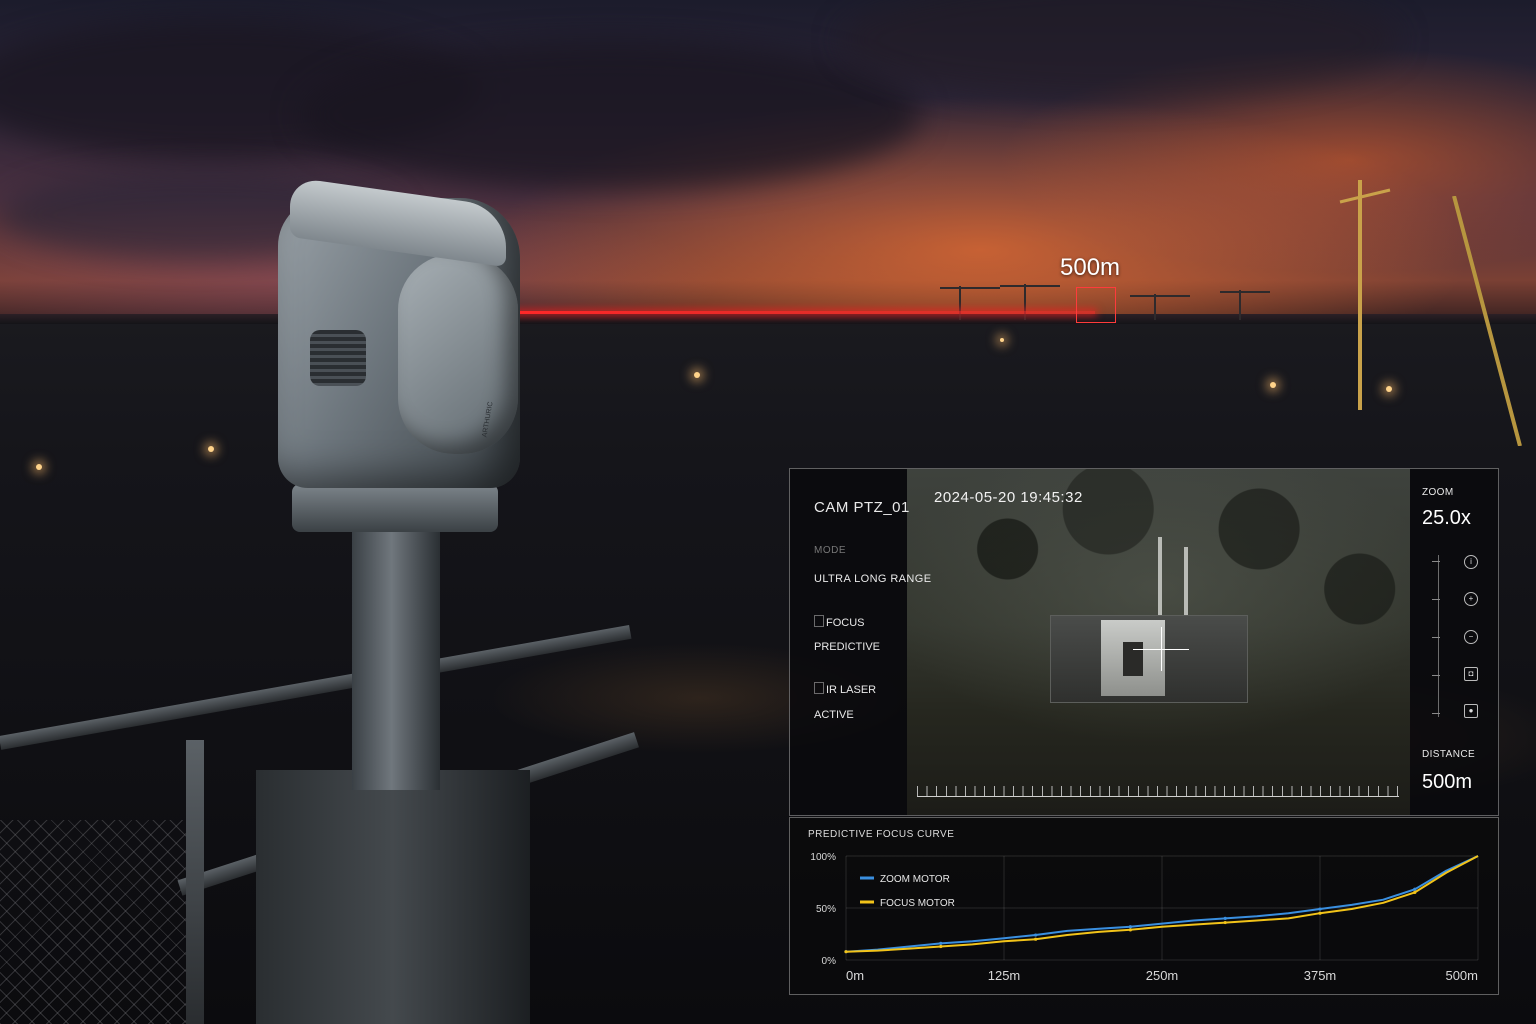 The image size is (1536, 1024). I want to click on zoom-value: 25.0x, so click(1446, 518).